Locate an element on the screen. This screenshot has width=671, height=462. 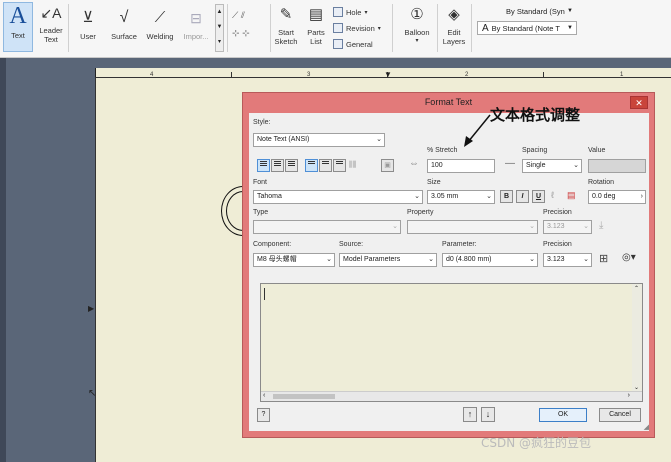
style-dropdown-bottom: A By Standard (Note T ▼ is located at coordinates (527, 28).